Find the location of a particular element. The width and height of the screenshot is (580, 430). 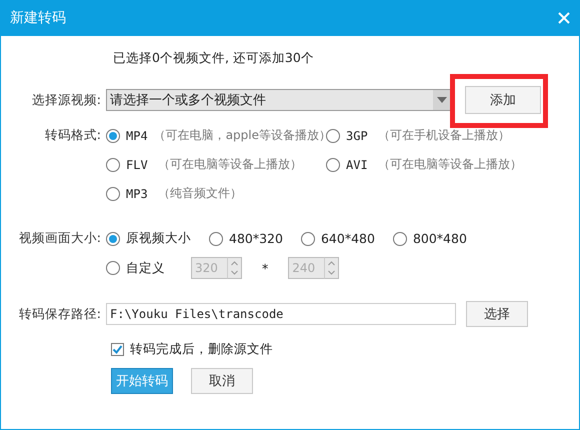

format-name: MP3 is located at coordinates (137, 193).